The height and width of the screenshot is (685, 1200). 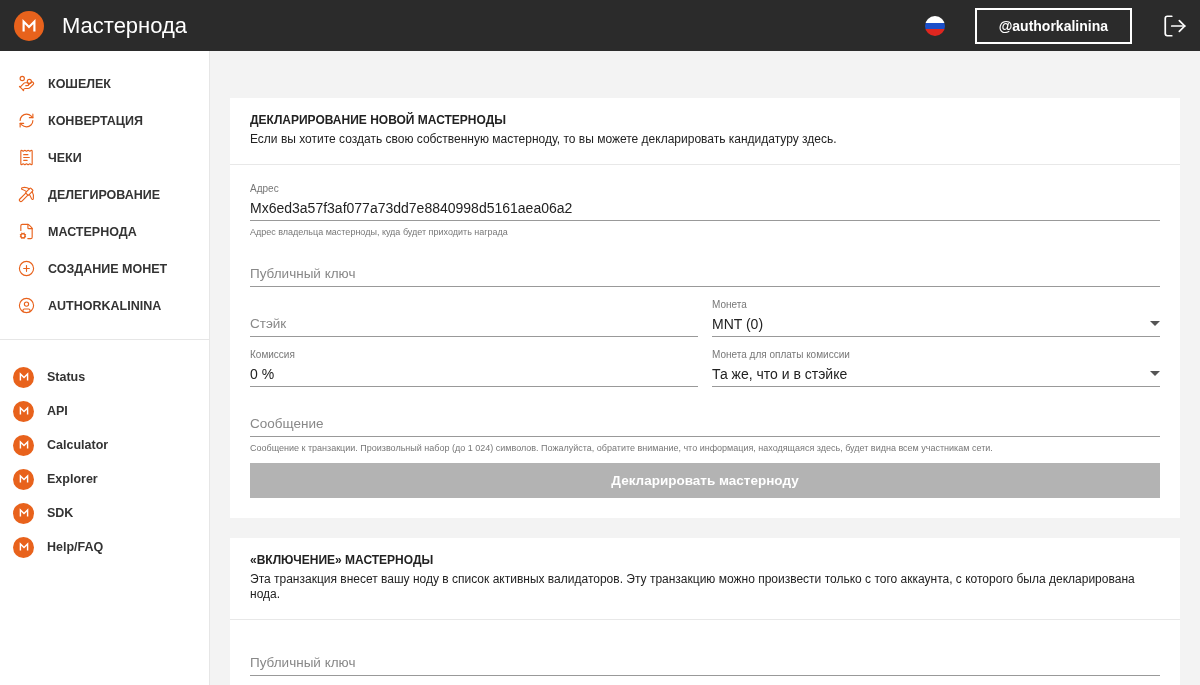 I want to click on sidebar-link: Help/FAQ, so click(x=104, y=547).